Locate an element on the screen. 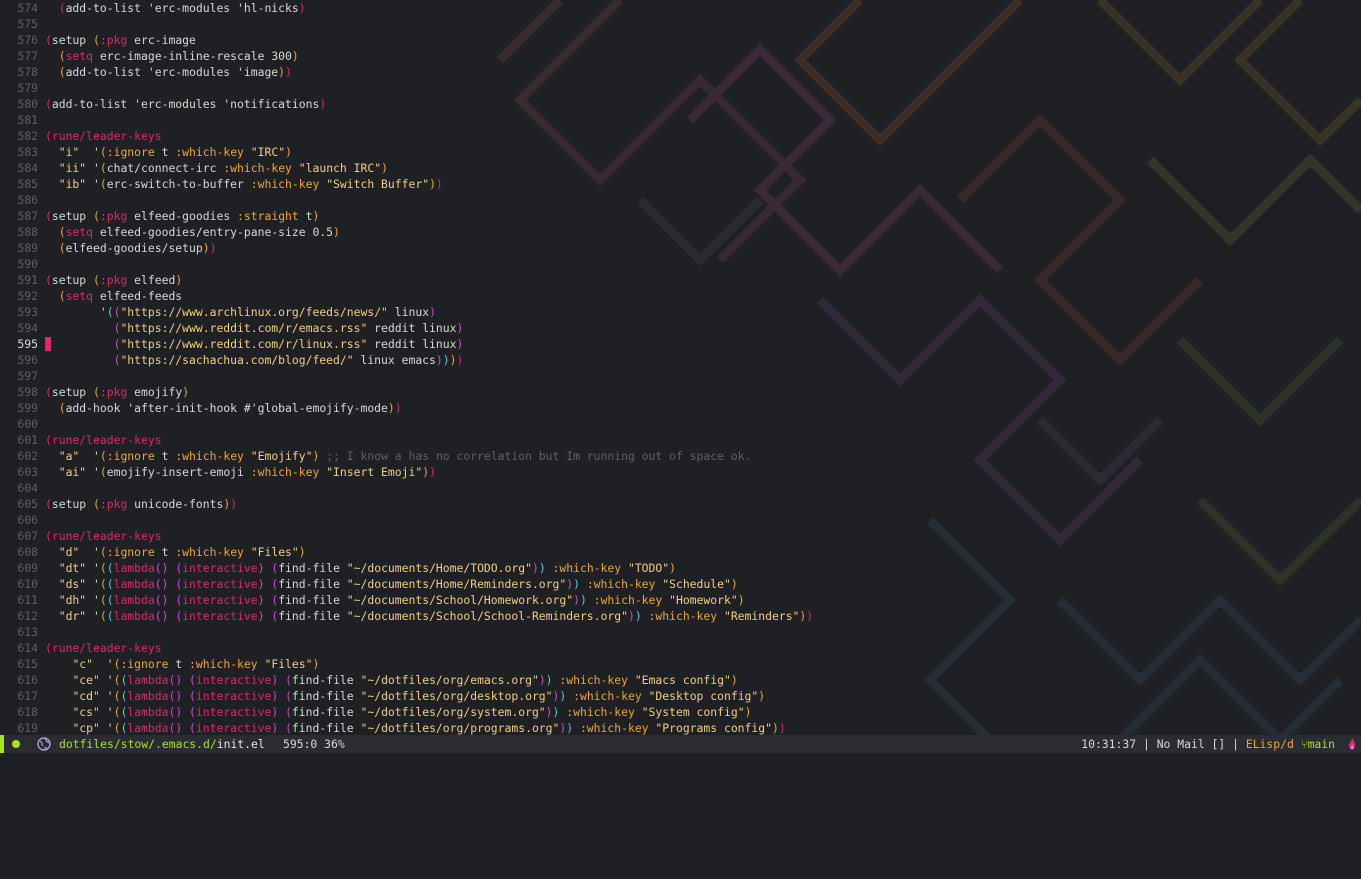  modeline-right-segment: 10:31:37 | No Mail [] | ELisp/d ⑂main is located at coordinates (1208, 744).